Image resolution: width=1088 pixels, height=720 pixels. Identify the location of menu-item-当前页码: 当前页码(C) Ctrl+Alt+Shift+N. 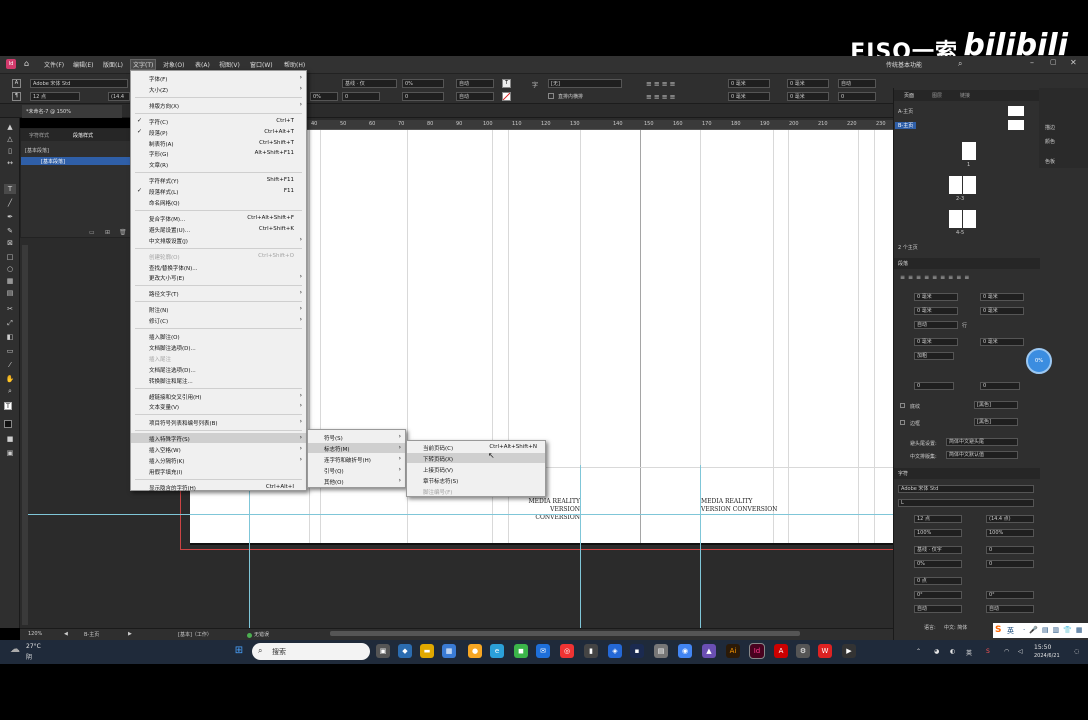
(476, 447).